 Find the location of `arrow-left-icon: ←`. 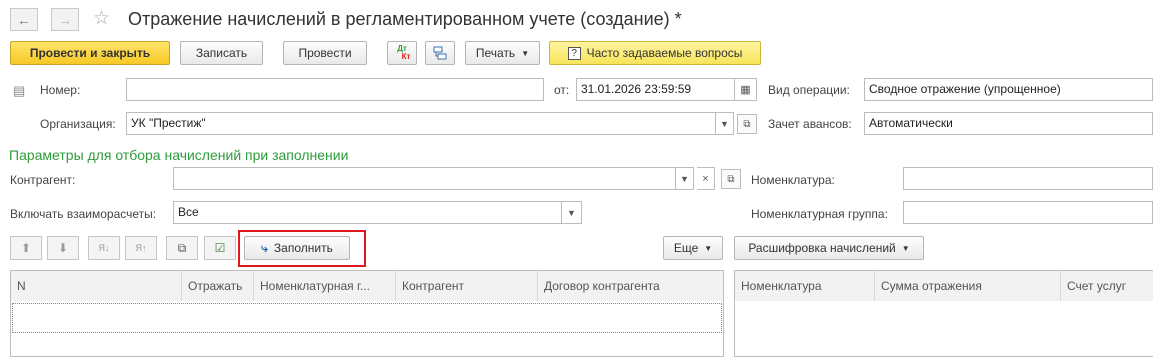

arrow-left-icon: ← is located at coordinates (24, 19).